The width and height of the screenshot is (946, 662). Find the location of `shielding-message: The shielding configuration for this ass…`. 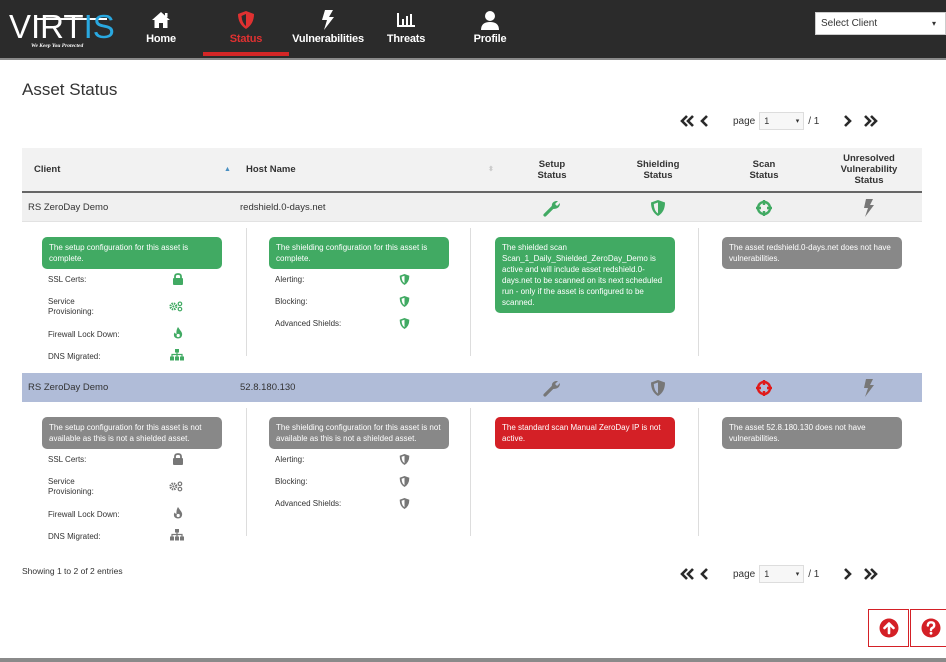

shielding-message: The shielding configuration for this ass… is located at coordinates (359, 253).